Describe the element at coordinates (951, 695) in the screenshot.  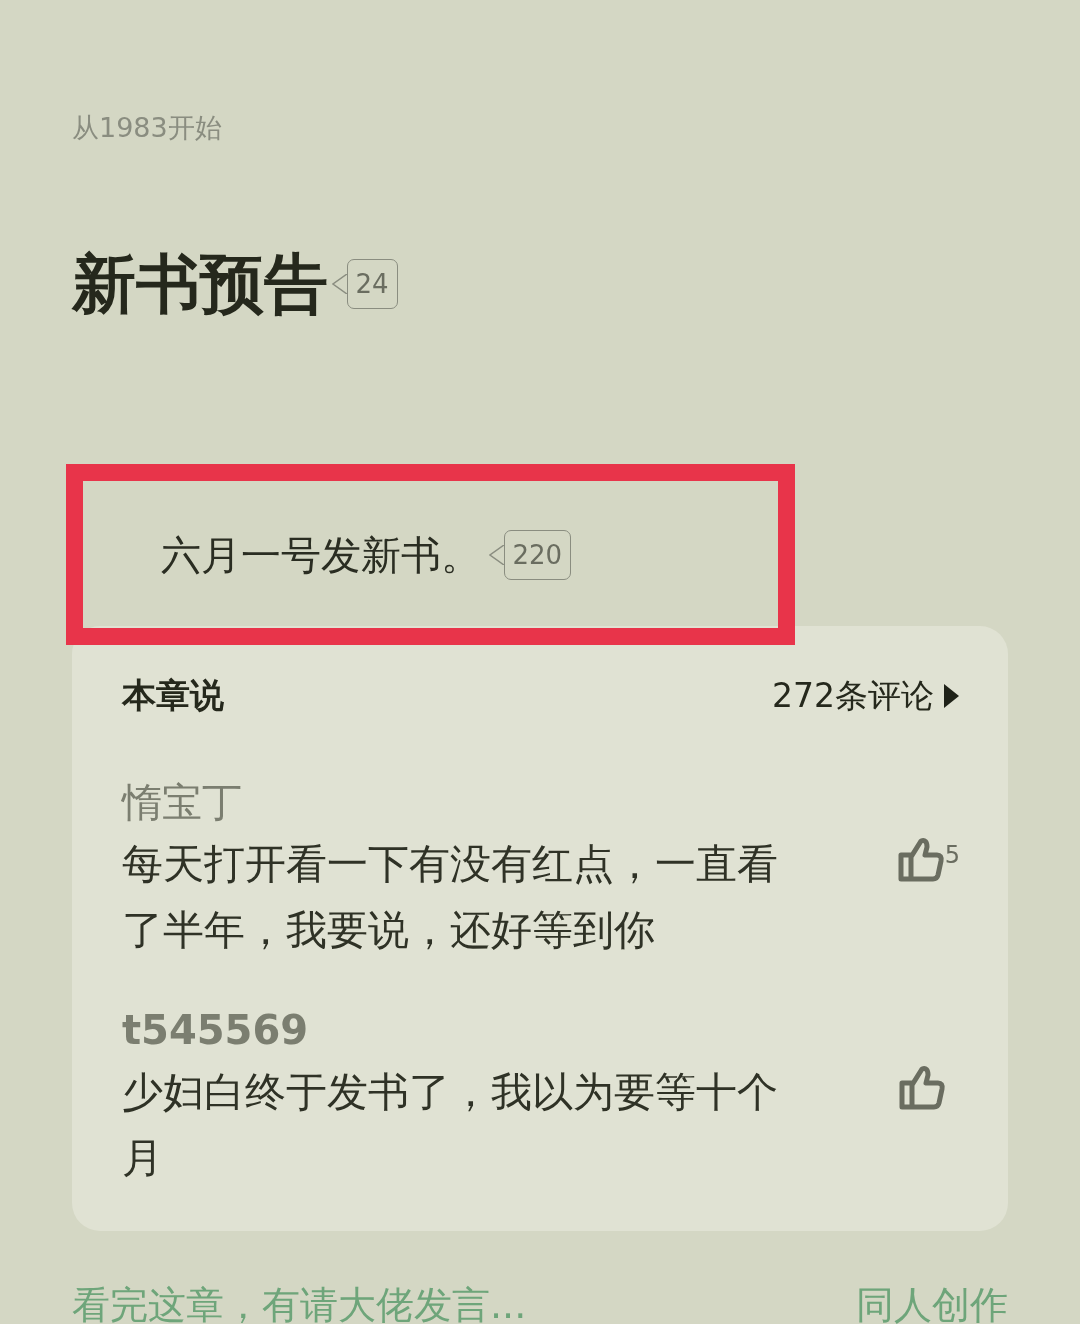
I see `triangle-icon` at that location.